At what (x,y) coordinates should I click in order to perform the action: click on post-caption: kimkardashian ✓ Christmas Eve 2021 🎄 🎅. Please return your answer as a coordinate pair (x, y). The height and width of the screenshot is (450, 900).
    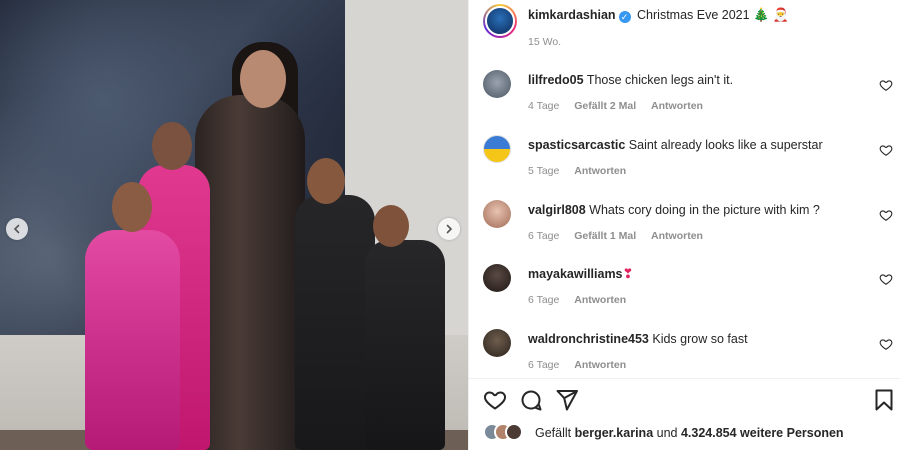
    Looking at the image, I should click on (658, 15).